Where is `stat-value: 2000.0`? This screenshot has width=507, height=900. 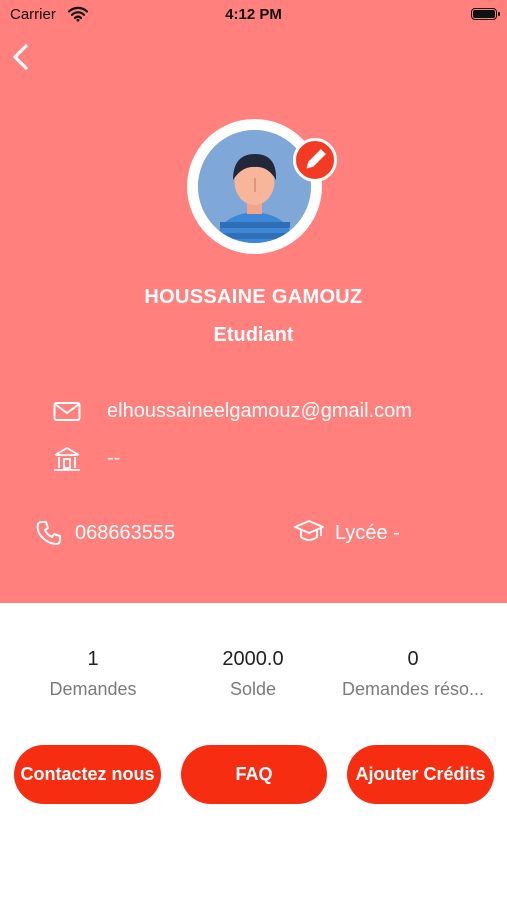
stat-value: 2000.0 is located at coordinates (253, 659).